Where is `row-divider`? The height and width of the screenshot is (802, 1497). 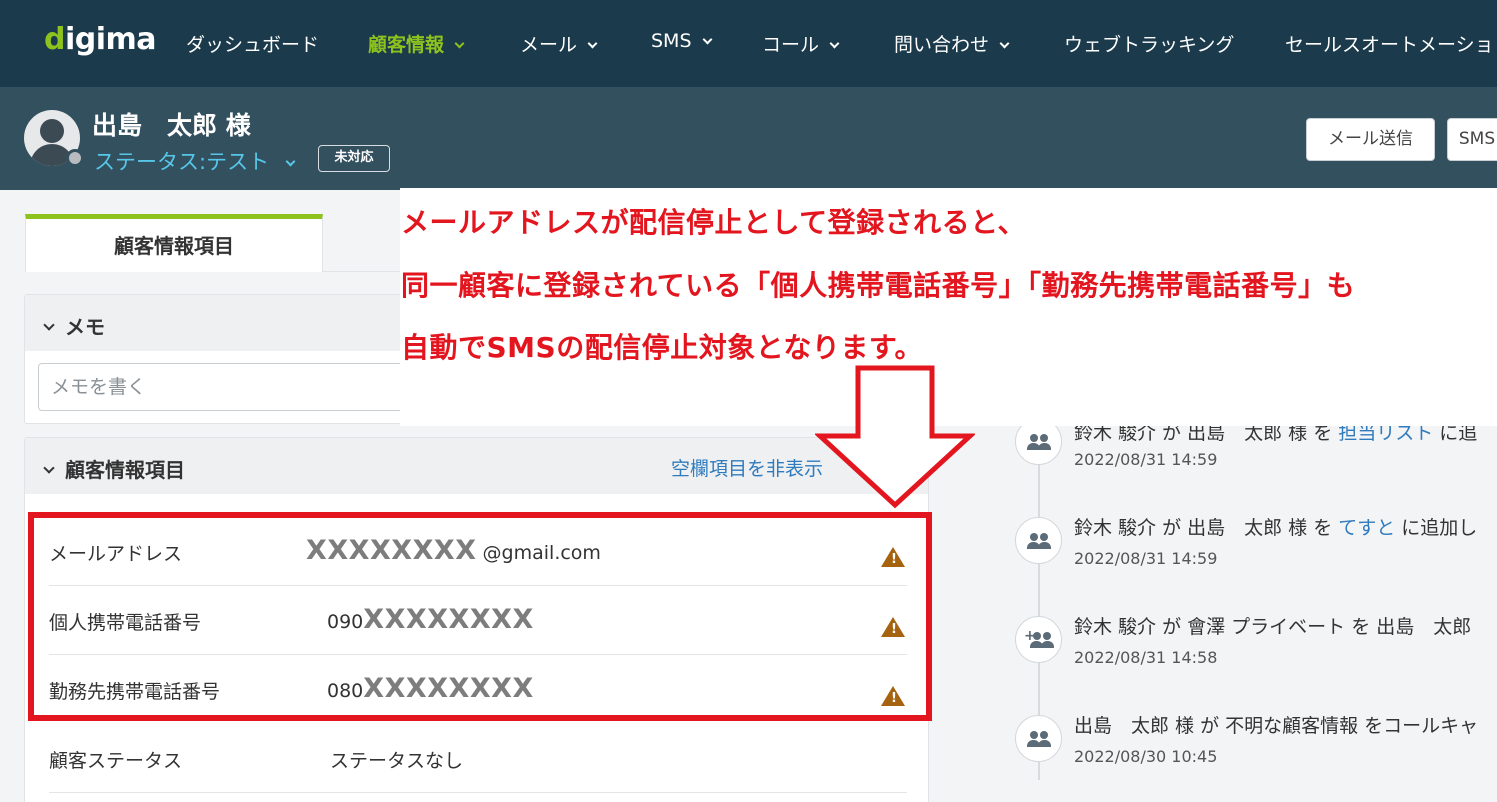
row-divider is located at coordinates (478, 792).